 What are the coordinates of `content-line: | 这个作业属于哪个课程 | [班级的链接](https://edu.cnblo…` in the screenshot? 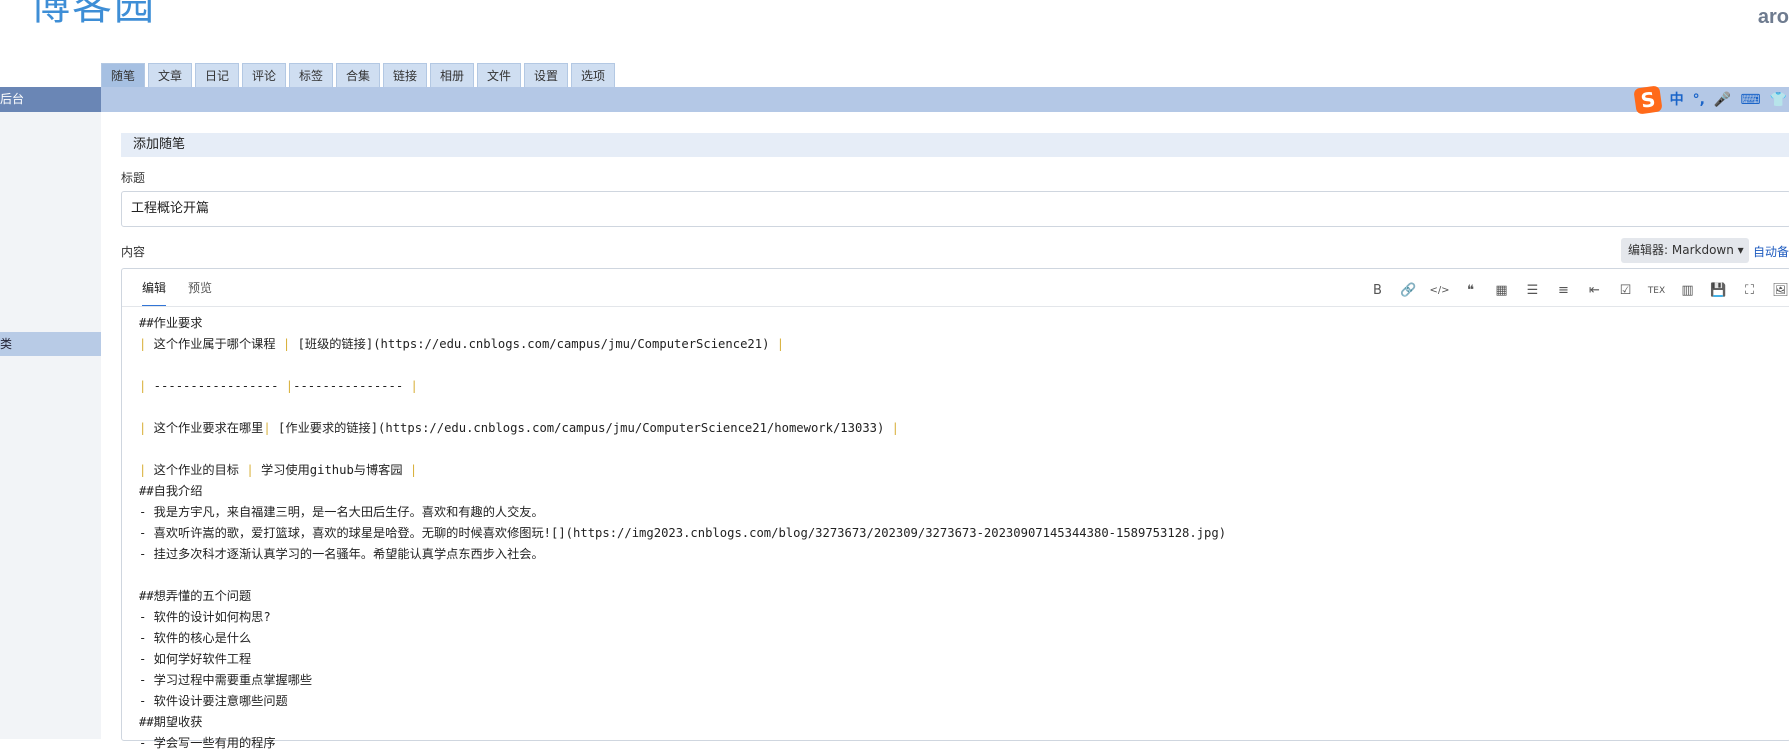 It's located at (462, 344).